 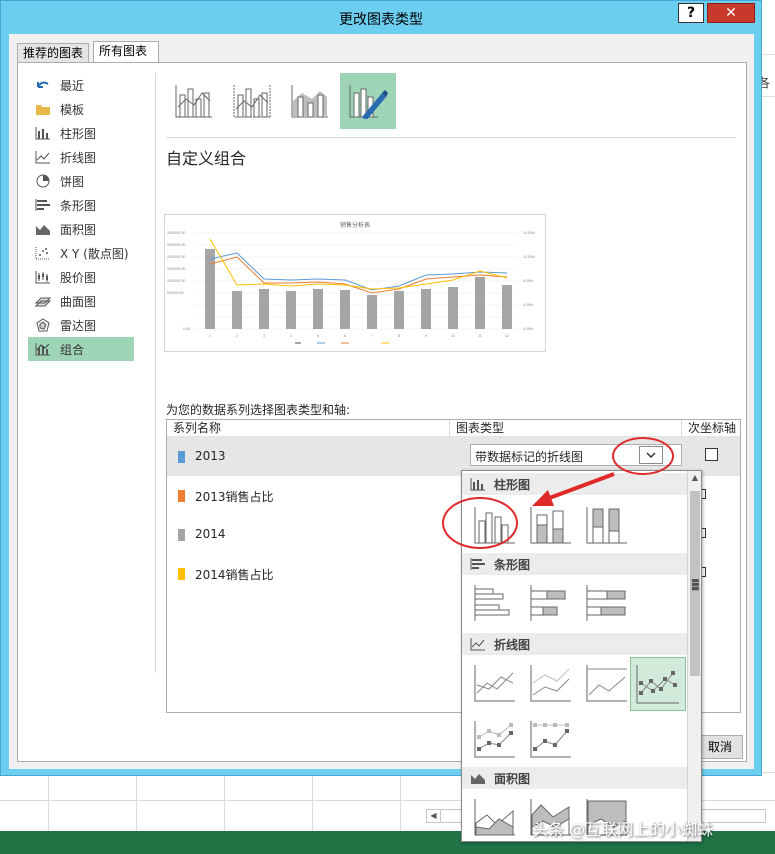 What do you see at coordinates (512, 485) in the screenshot?
I see `gallery-section-label: 柱形图` at bounding box center [512, 485].